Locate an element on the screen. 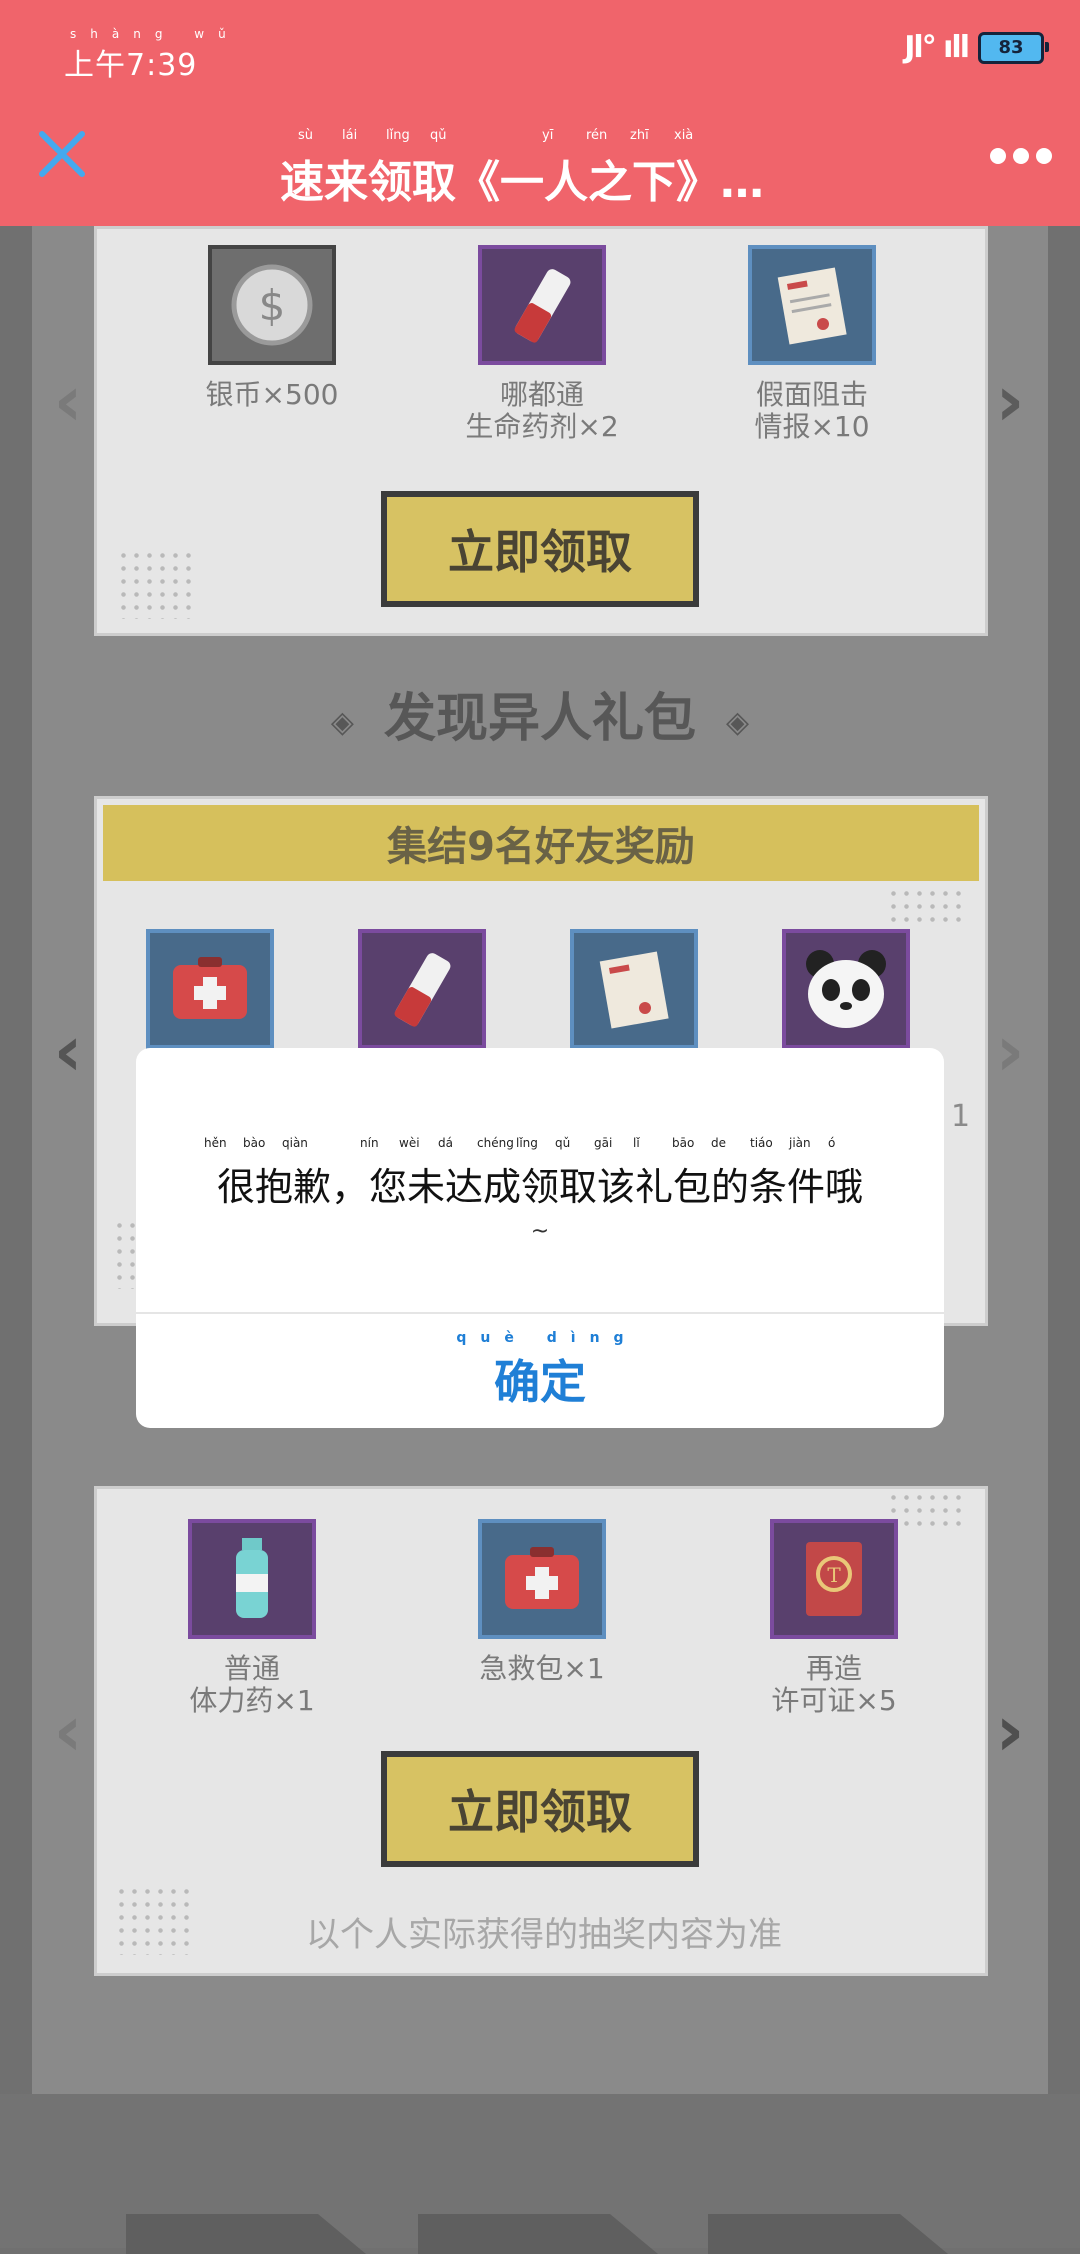 The height and width of the screenshot is (2254, 1080). dialog-message-tilde: ~ is located at coordinates (540, 1231).